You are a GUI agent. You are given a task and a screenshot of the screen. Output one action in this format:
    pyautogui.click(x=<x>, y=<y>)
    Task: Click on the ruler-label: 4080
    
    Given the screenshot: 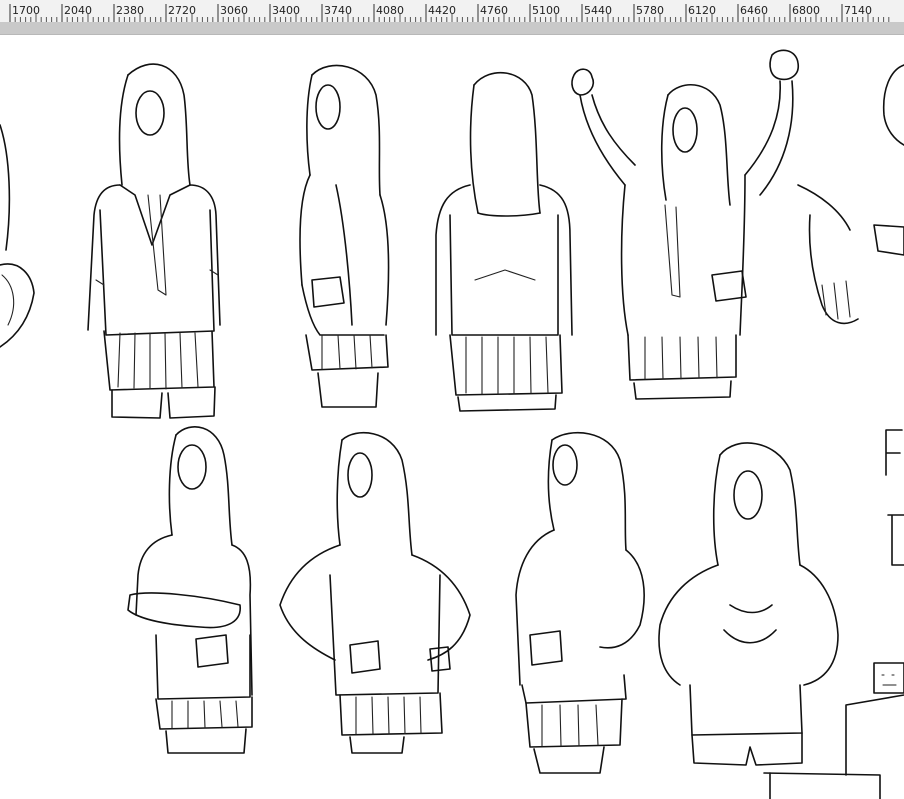 What is the action you would take?
    pyautogui.click(x=390, y=10)
    